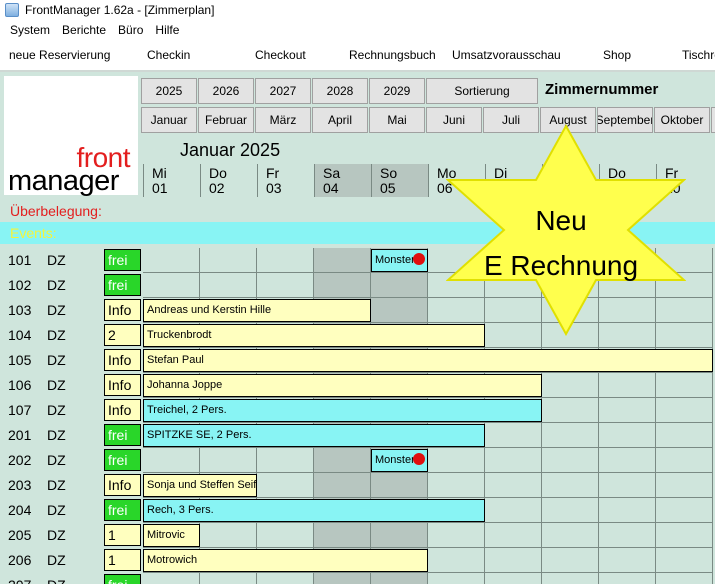 The image size is (715, 584). Describe the element at coordinates (340, 91) in the screenshot. I see `year-button-2028: 2028` at that location.